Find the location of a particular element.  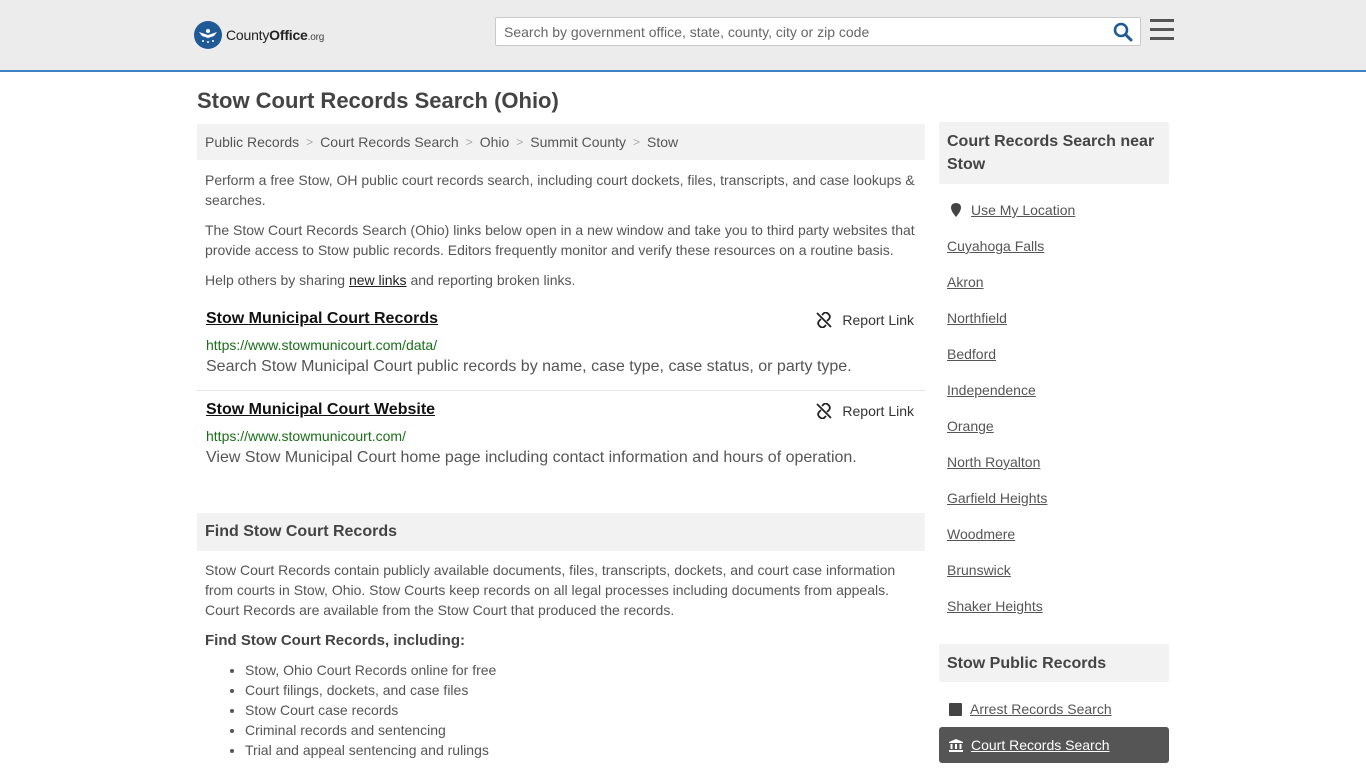

use-my-location-link: Use My Location is located at coordinates (1057, 218).